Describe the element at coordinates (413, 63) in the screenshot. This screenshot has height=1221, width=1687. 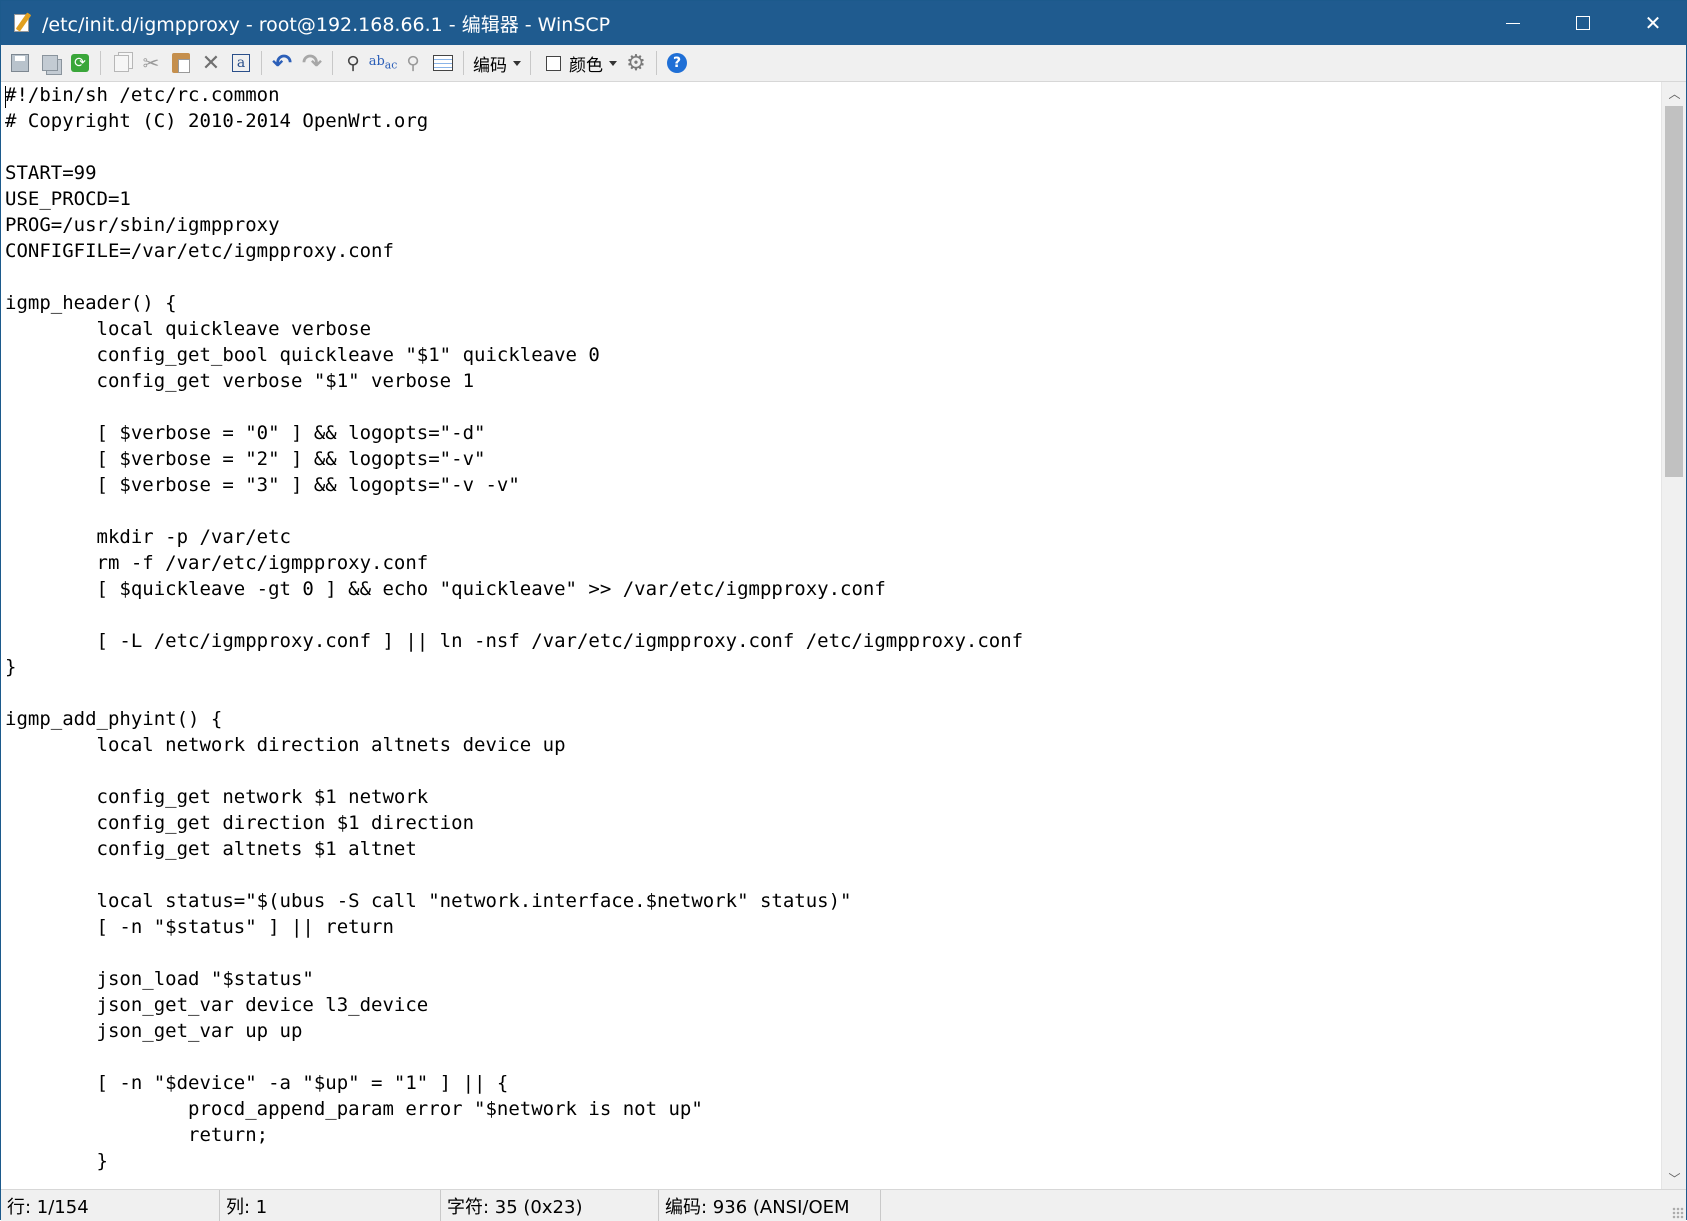
I see `find-next-button: ⚲` at that location.